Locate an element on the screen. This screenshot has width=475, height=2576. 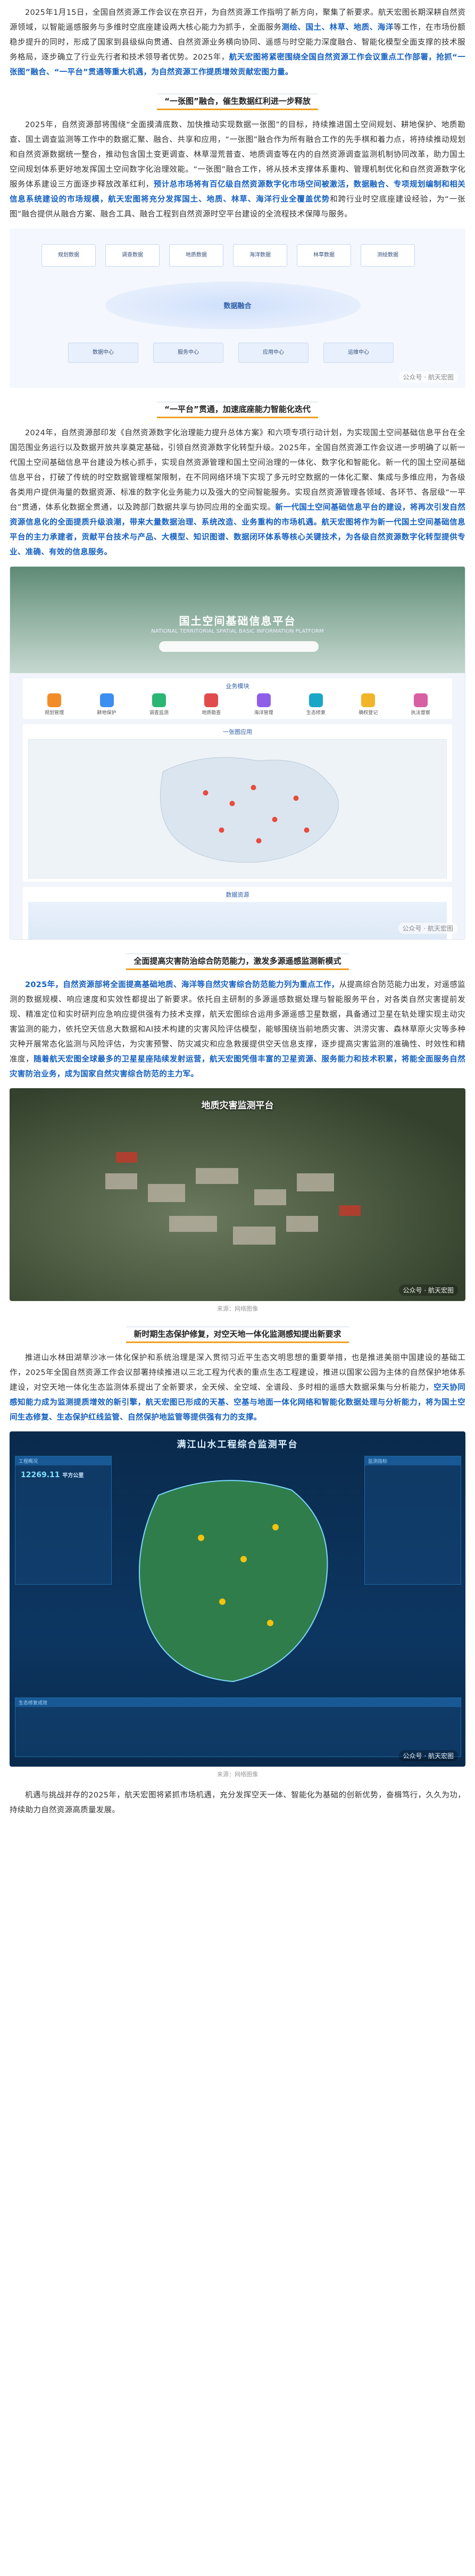
section-title: “一张图”融合，催生数据红利进一步释放 is located at coordinates (237, 102).